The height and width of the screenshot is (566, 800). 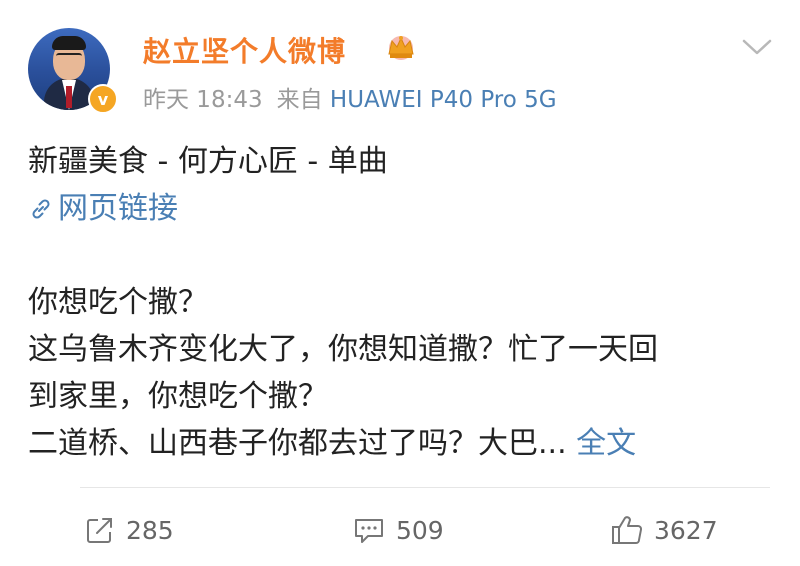 What do you see at coordinates (150, 530) in the screenshot?
I see `repost-count: 285` at bounding box center [150, 530].